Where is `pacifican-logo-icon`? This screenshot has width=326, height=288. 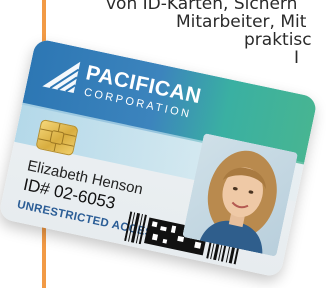
pacifican-logo-icon is located at coordinates (61, 74).